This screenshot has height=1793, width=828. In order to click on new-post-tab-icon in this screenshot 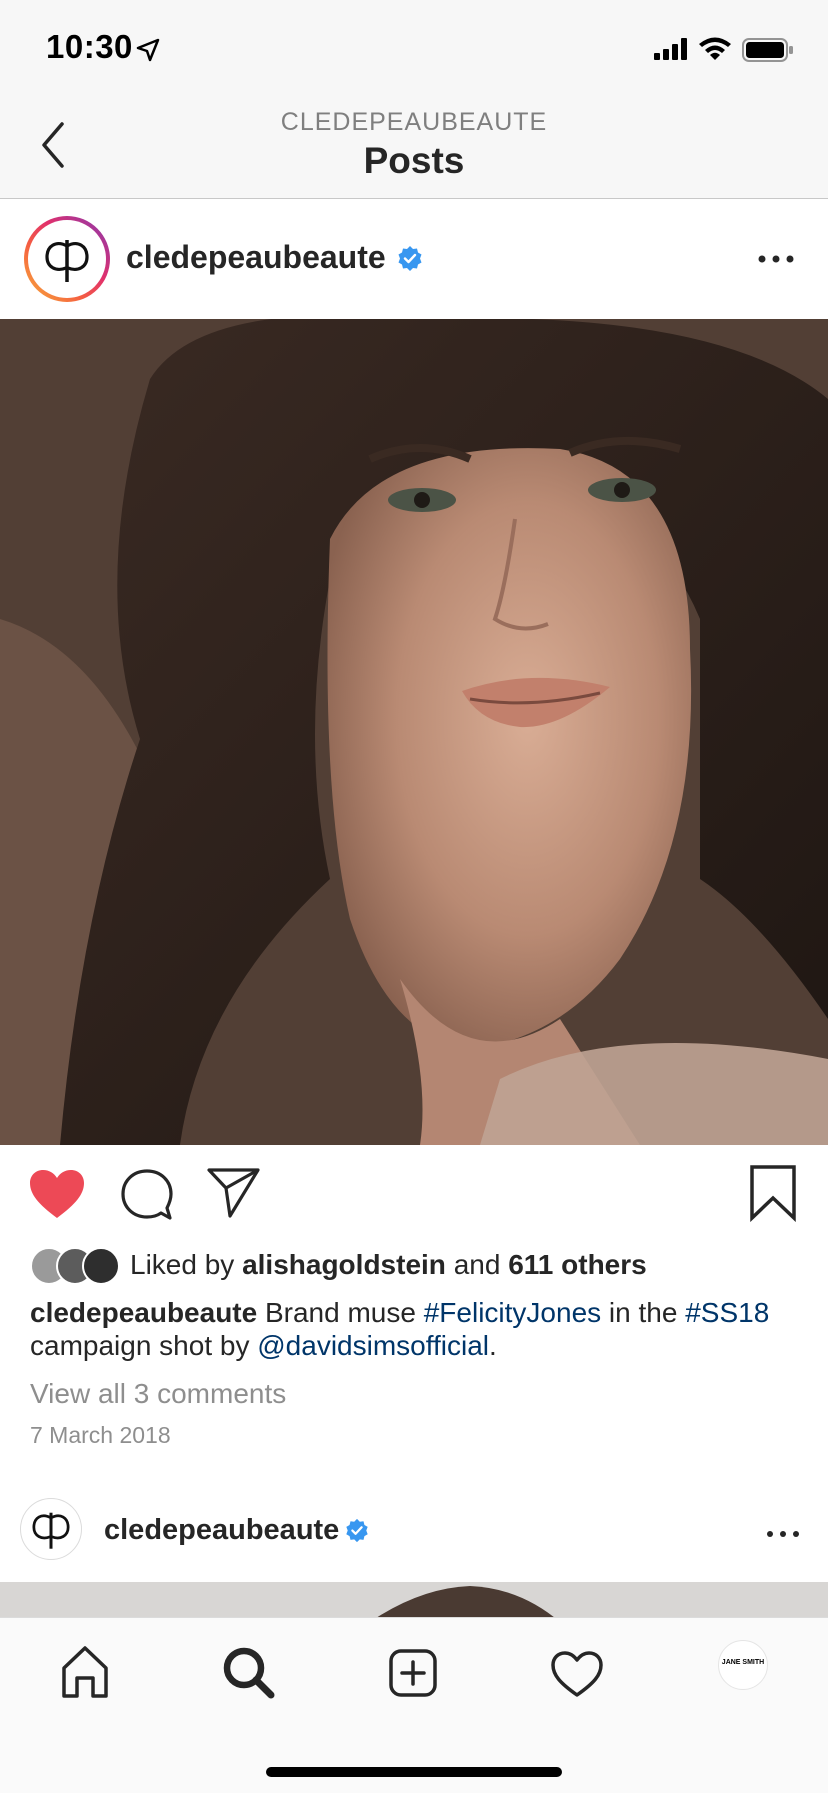, I will do `click(413, 1673)`.